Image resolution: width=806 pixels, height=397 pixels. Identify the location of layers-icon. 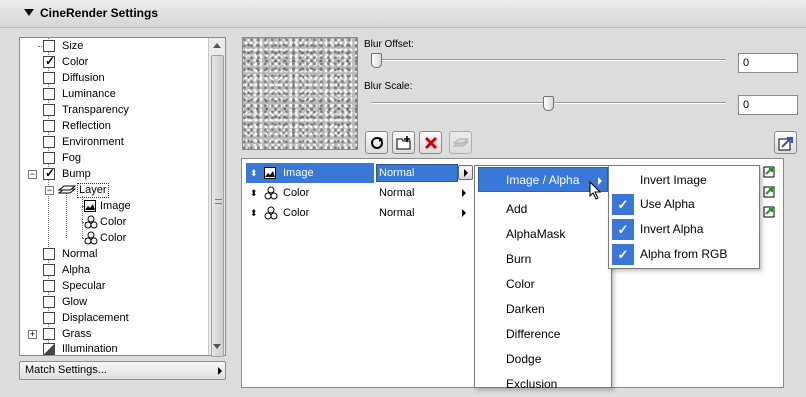
(460, 142).